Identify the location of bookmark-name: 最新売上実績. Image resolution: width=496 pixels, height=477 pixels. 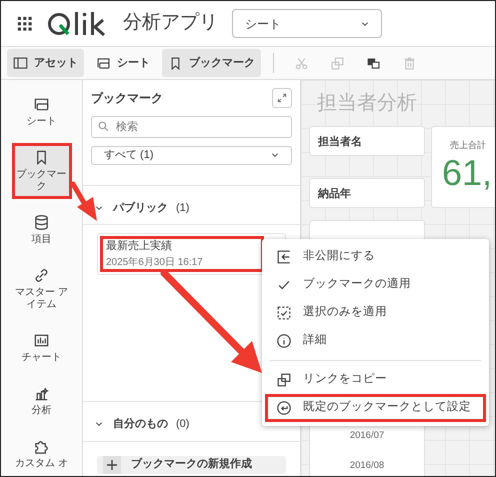
(139, 246).